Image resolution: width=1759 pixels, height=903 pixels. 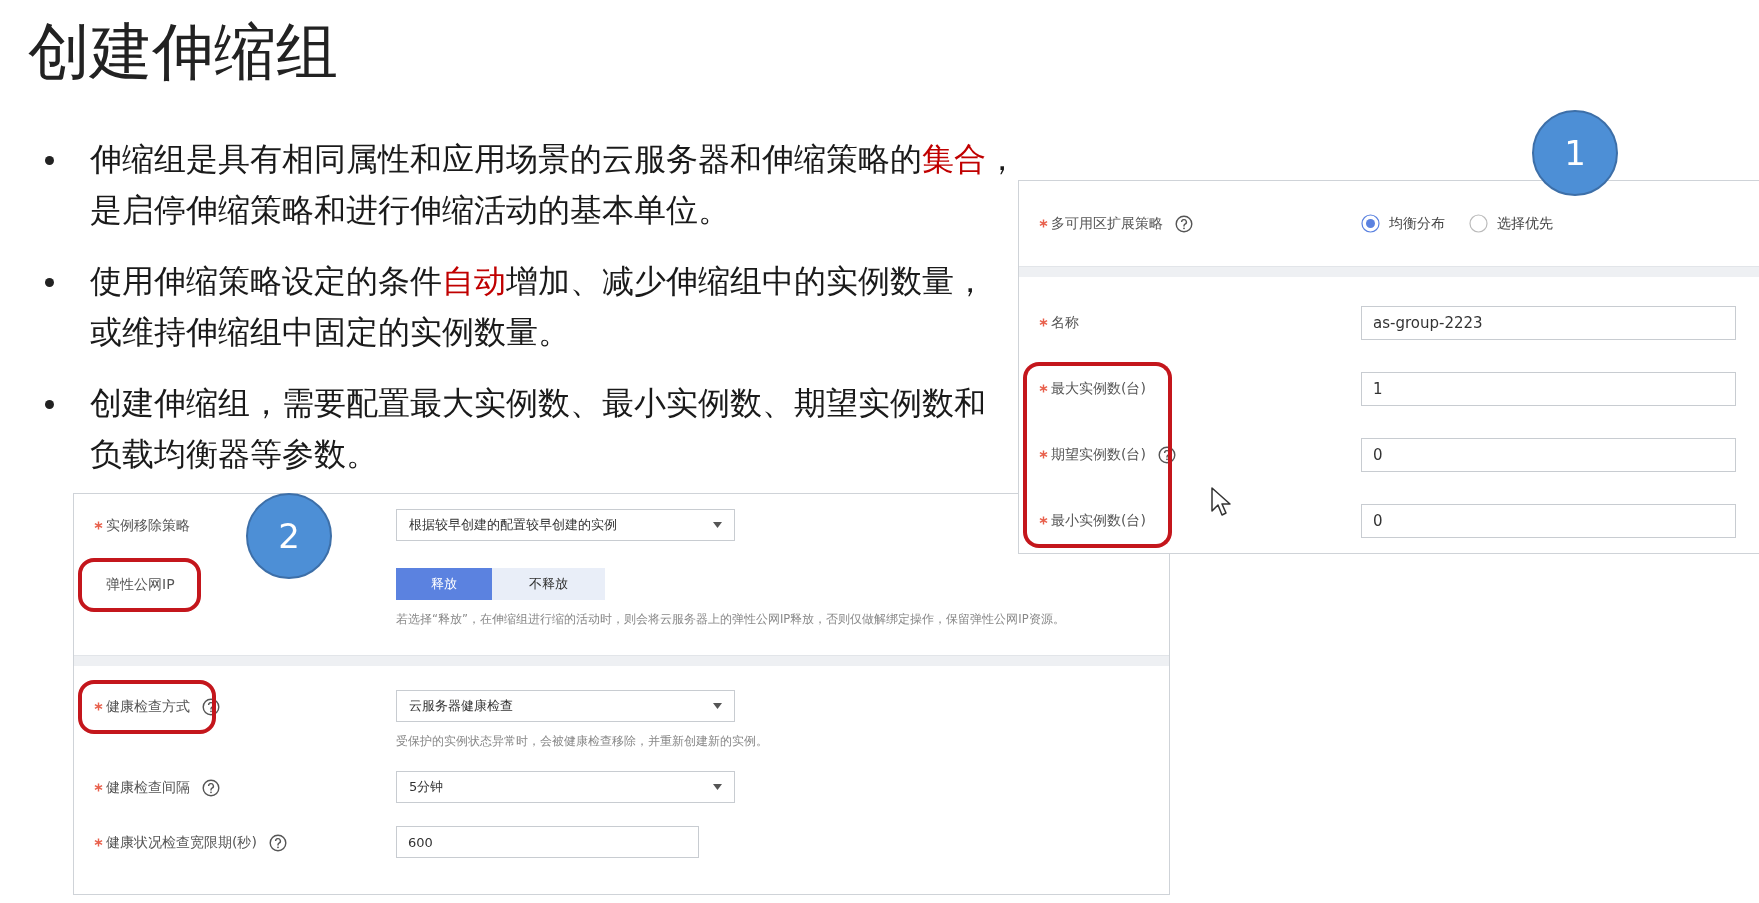 I want to click on hint-text: 若选择“释放”，在伸缩组进行缩的活动时，则会将云服务器上的弹性公网IP释放，否则仅做解绑定操作，保留弹性公网IP资源。, so click(x=730, y=619).